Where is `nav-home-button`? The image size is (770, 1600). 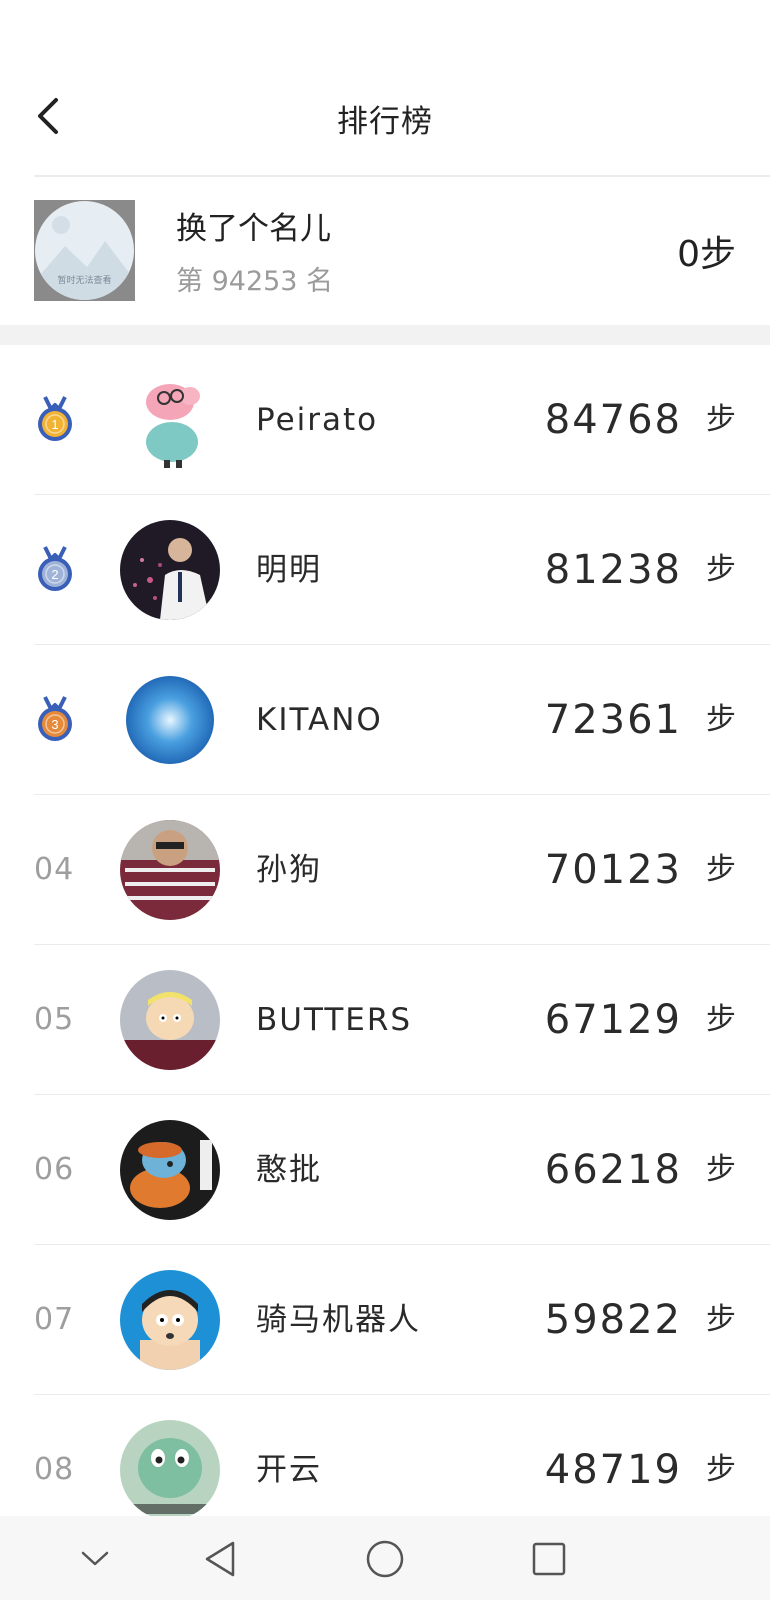
nav-home-button is located at coordinates (385, 1559).